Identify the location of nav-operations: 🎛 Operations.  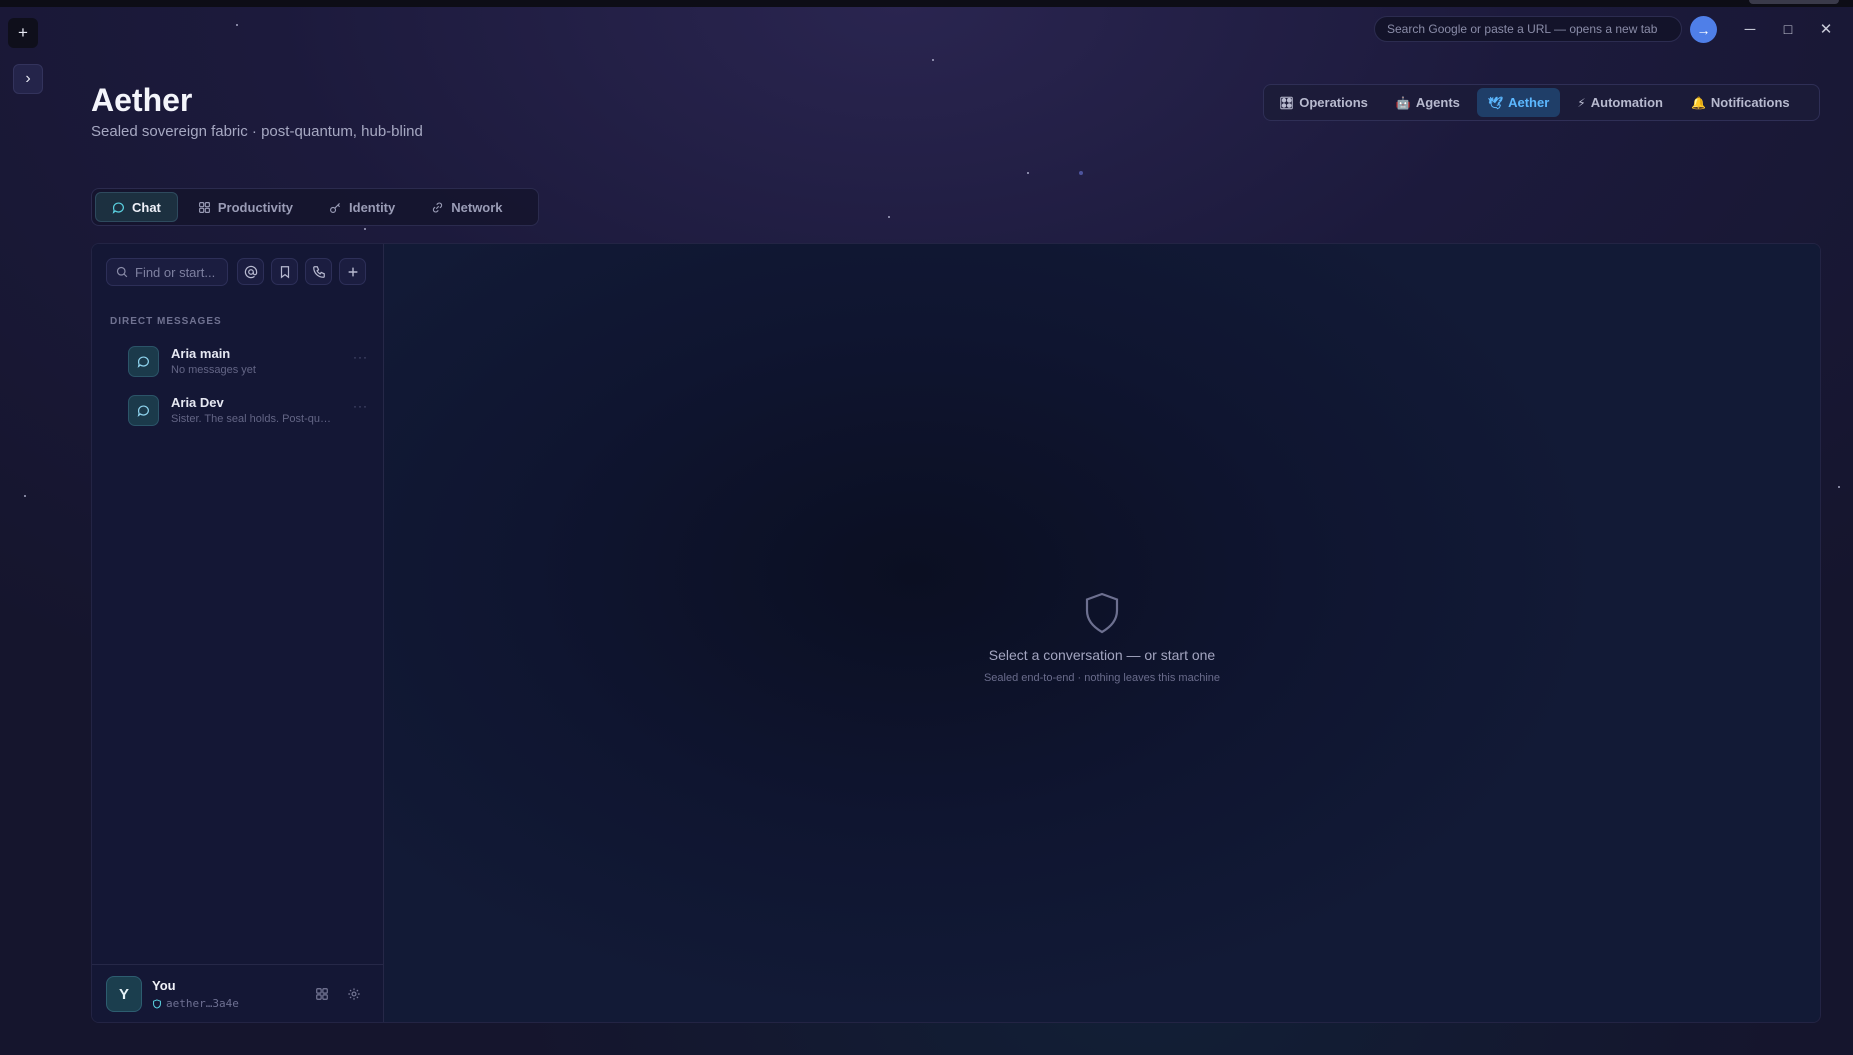
(1323, 102).